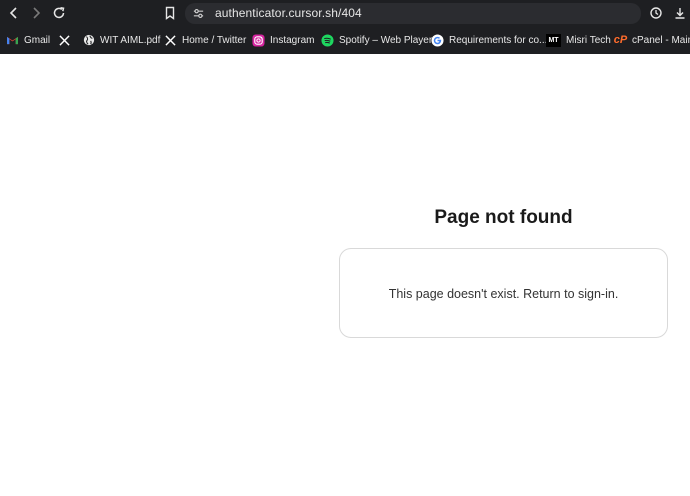  I want to click on bookmark-instagram: Instagram, so click(283, 40).